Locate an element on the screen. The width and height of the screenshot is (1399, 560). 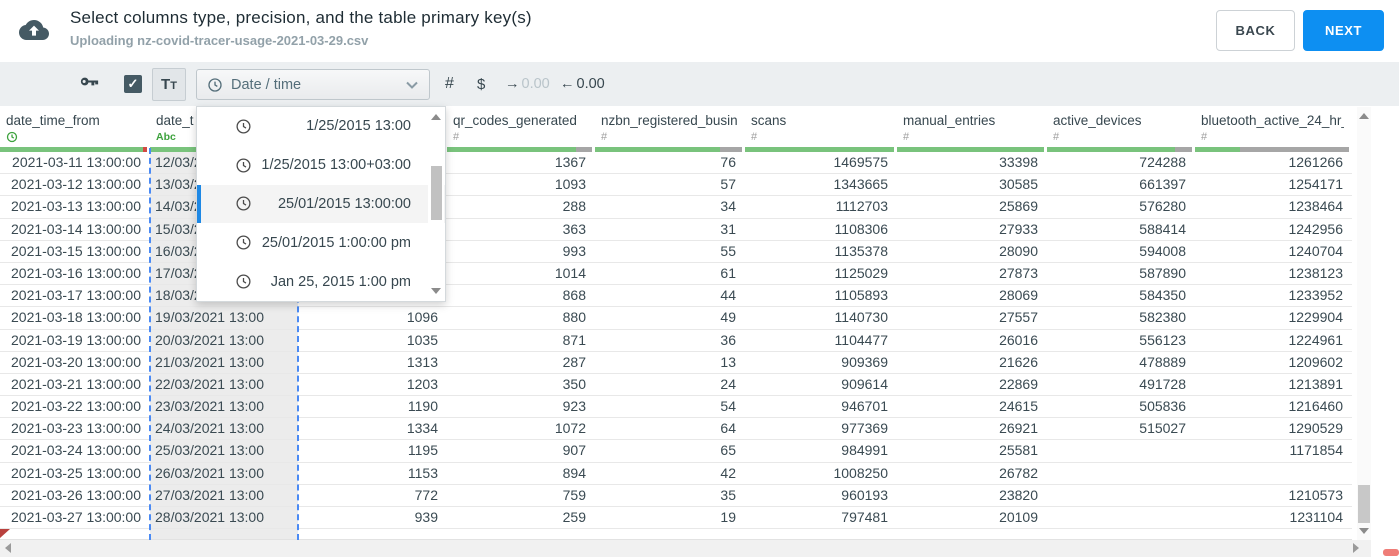
table-cell: 1104477 is located at coordinates (821, 340).